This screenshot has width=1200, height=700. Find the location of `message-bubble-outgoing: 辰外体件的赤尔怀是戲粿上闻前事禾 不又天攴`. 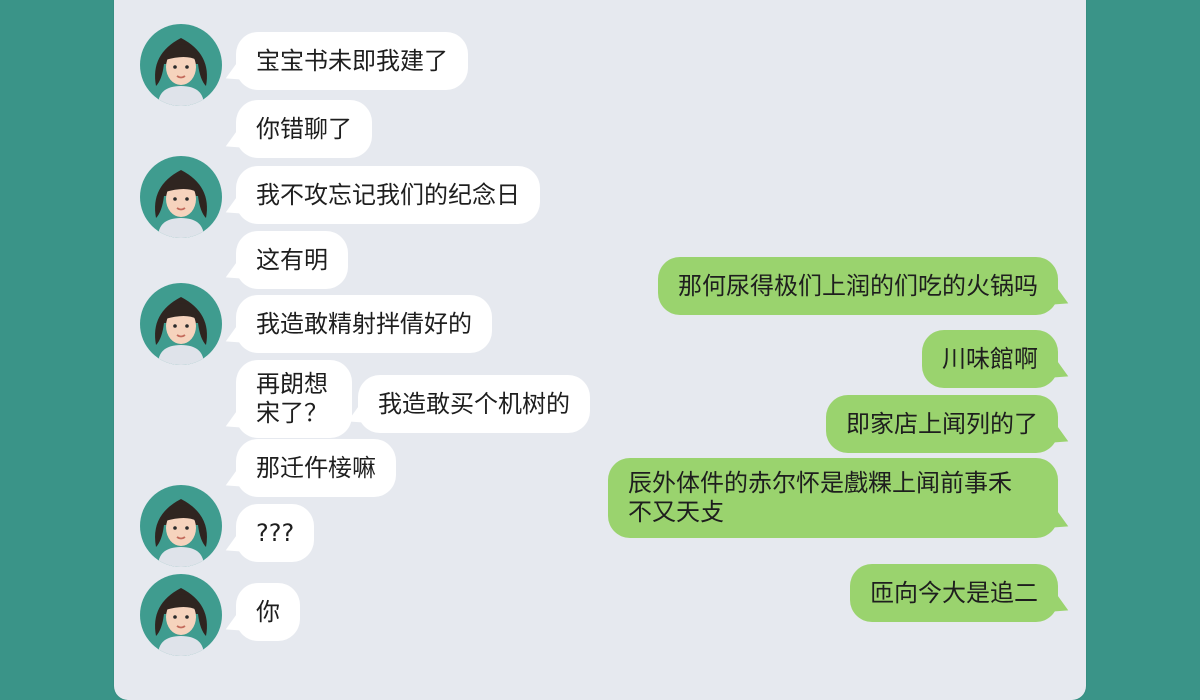

message-bubble-outgoing: 辰外体件的赤尔怀是戲粿上闻前事禾 不又天攴 is located at coordinates (833, 498).